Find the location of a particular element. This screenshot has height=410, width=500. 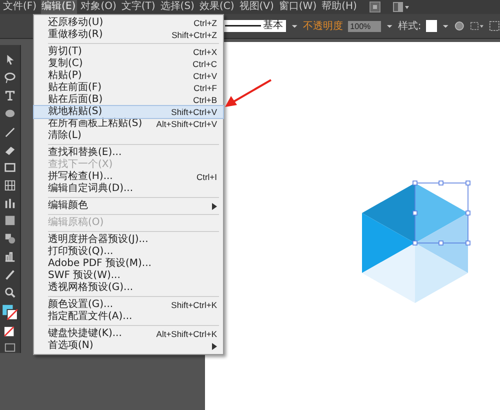

type-icon is located at coordinates (10, 95).